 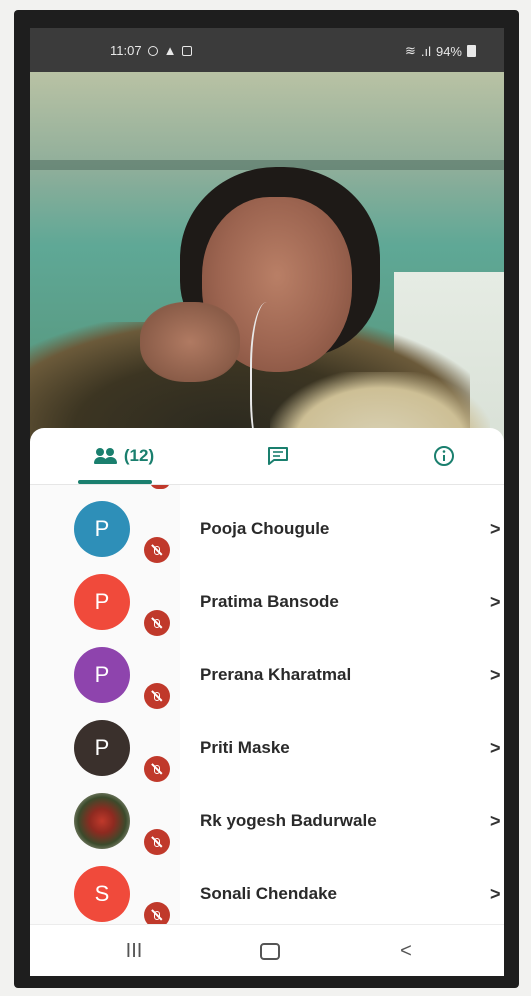 I want to click on android-nav-bar: III <, so click(x=267, y=950).